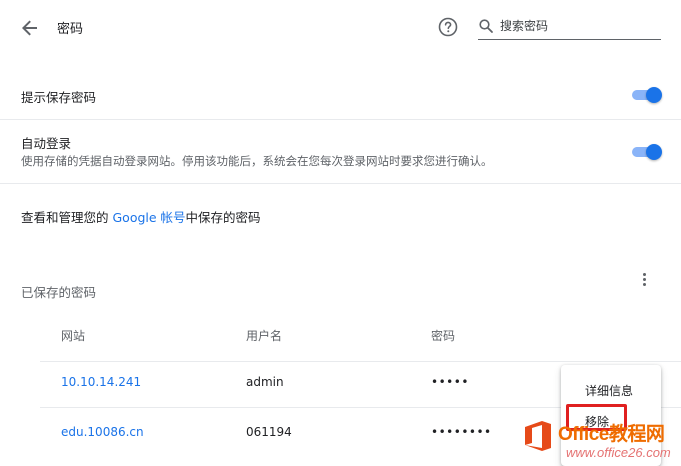  What do you see at coordinates (73, 336) in the screenshot?
I see `column-header-site: 网站` at bounding box center [73, 336].